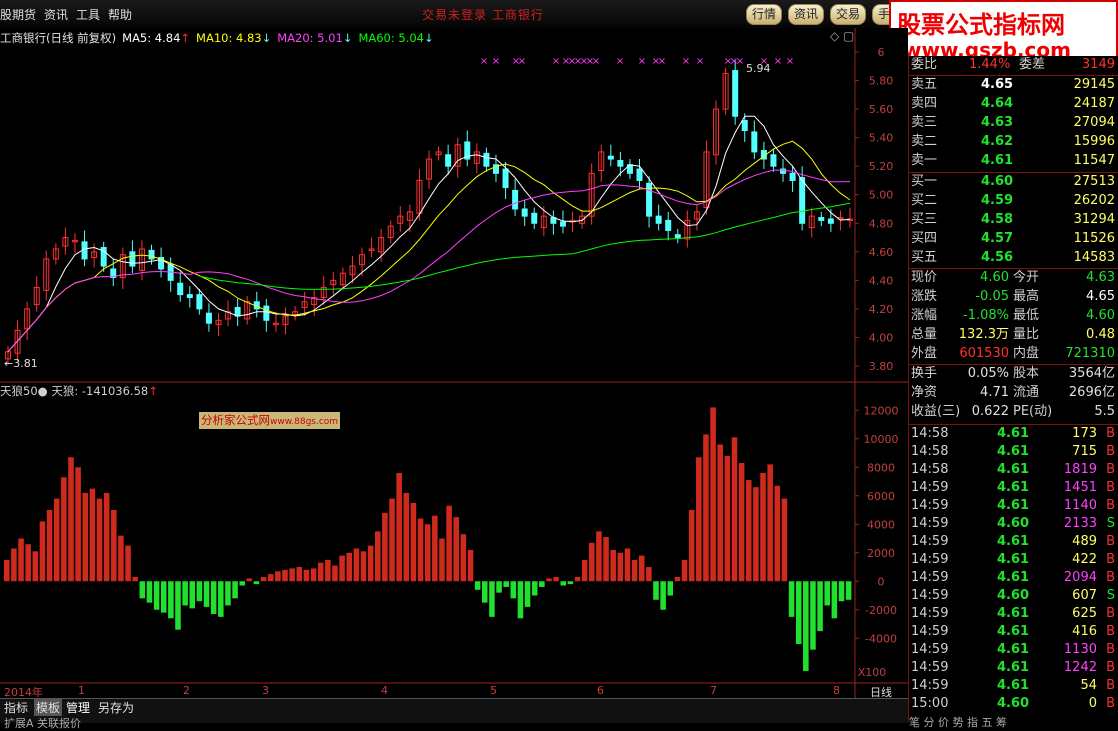  Describe the element at coordinates (842, 36) in the screenshot. I see `chart-options-icon: ◇ ▢` at that location.